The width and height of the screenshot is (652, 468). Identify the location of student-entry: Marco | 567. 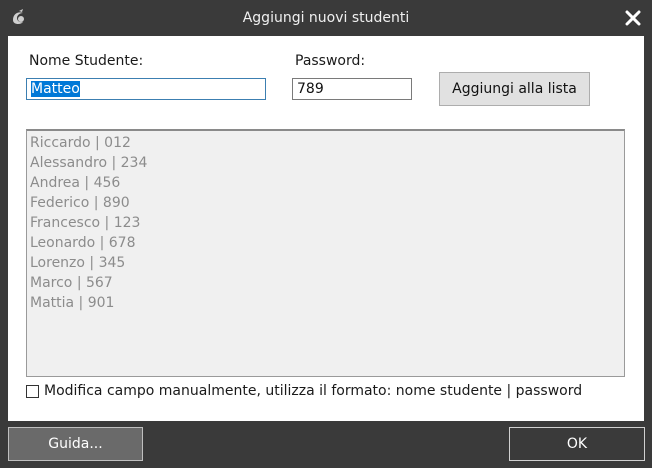
(71, 283).